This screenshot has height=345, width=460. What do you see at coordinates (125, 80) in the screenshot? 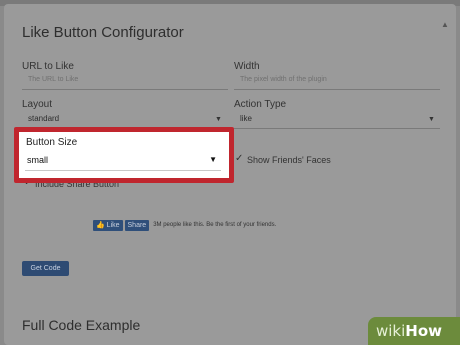
I see `url-input: The URL to Like` at bounding box center [125, 80].